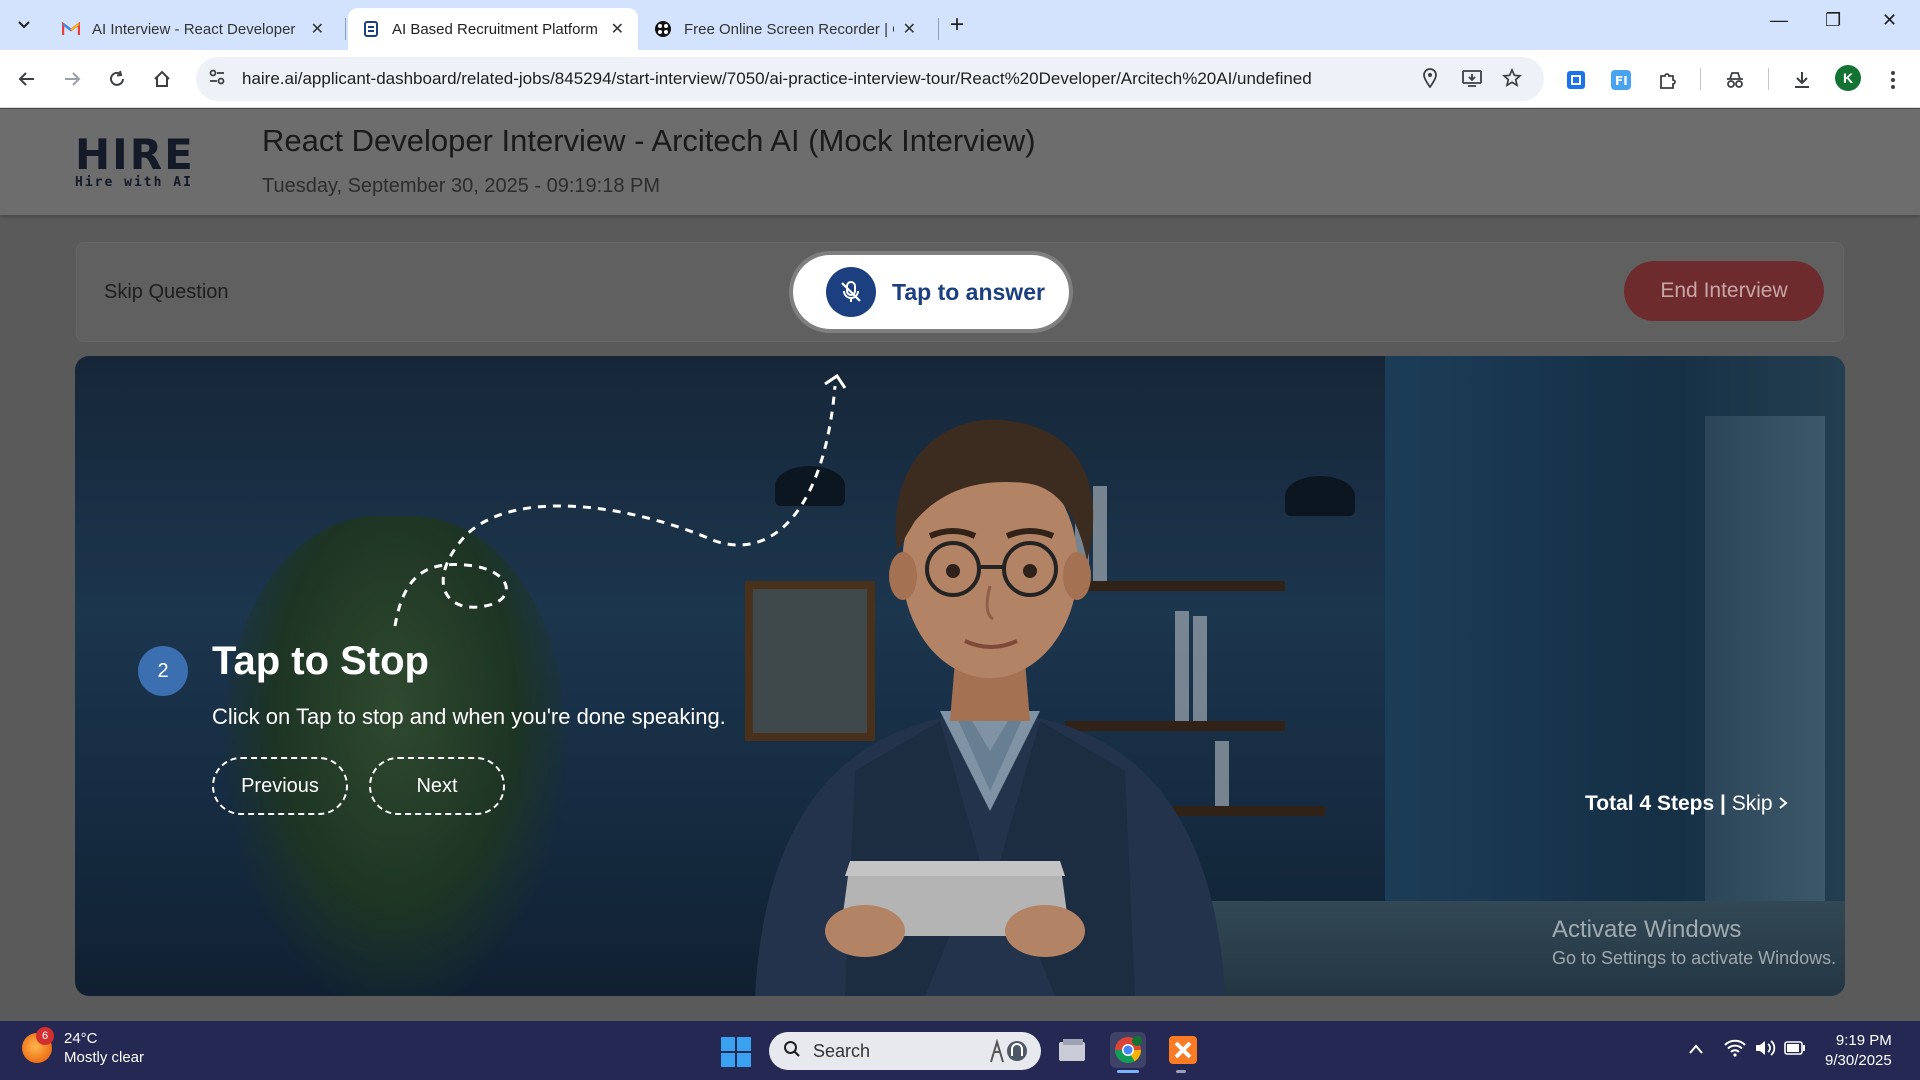 This screenshot has height=1080, width=1920. Describe the element at coordinates (1802, 80) in the screenshot. I see `download-icon` at that location.